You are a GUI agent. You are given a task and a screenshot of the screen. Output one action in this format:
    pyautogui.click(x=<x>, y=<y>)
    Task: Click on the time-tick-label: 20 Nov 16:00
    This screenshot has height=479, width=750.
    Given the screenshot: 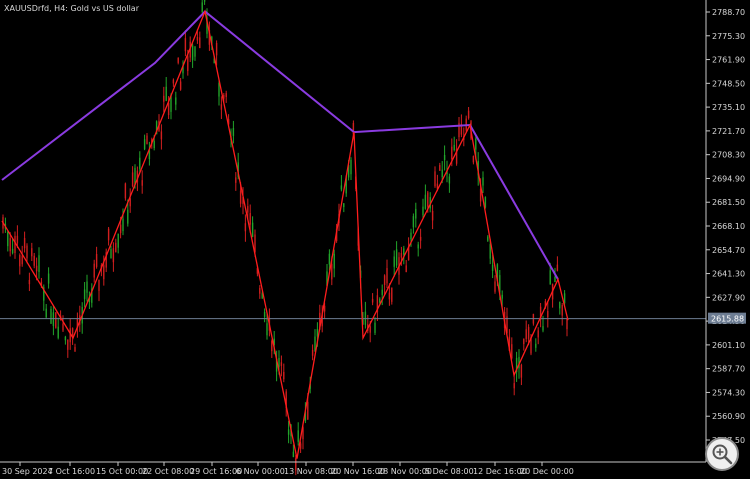 What is the action you would take?
    pyautogui.click(x=358, y=471)
    